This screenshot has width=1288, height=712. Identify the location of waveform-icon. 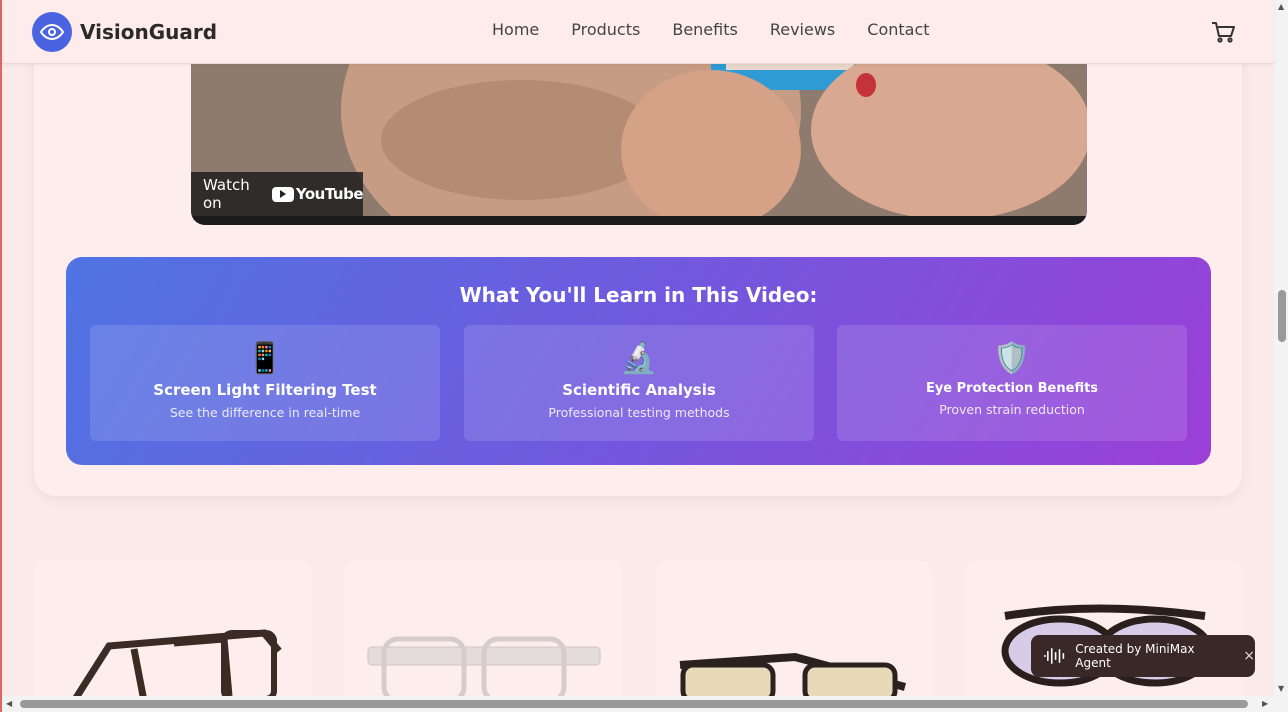
(1054, 656).